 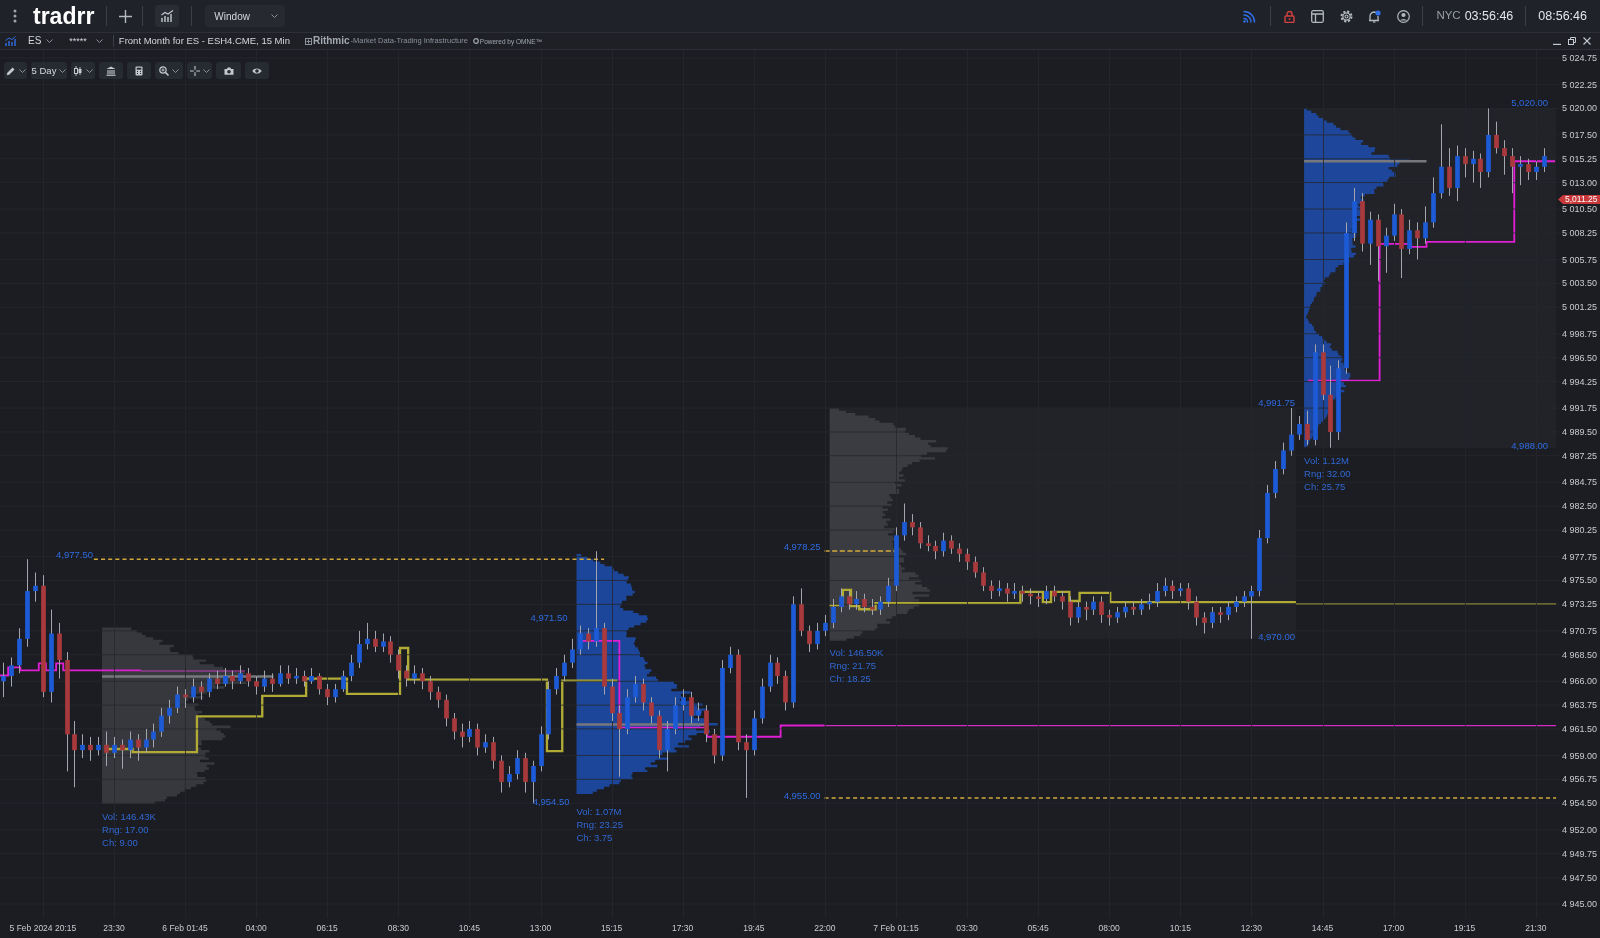 I want to click on symbol-dropdown: ES, so click(x=41, y=41).